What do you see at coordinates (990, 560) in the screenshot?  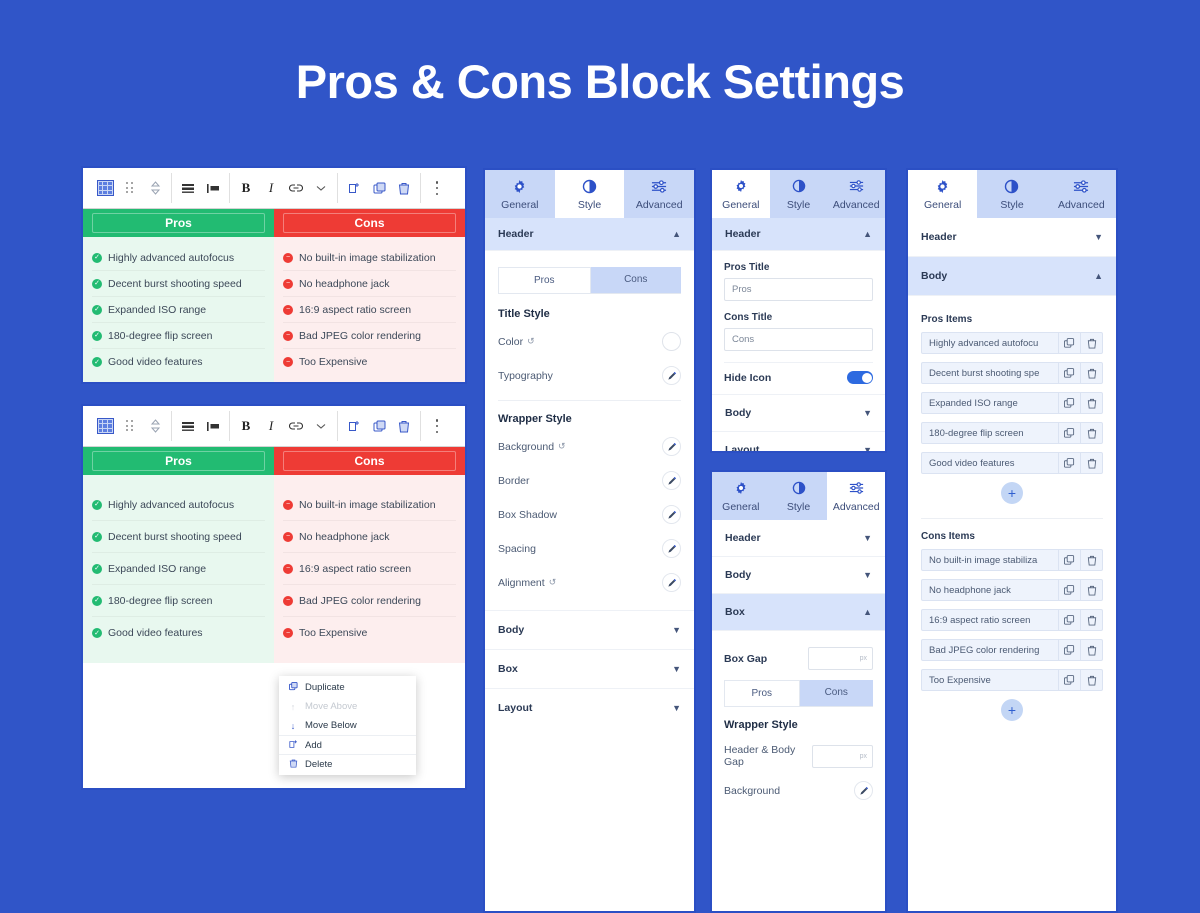 I see `item-name-input: No built-in image stabiliza` at bounding box center [990, 560].